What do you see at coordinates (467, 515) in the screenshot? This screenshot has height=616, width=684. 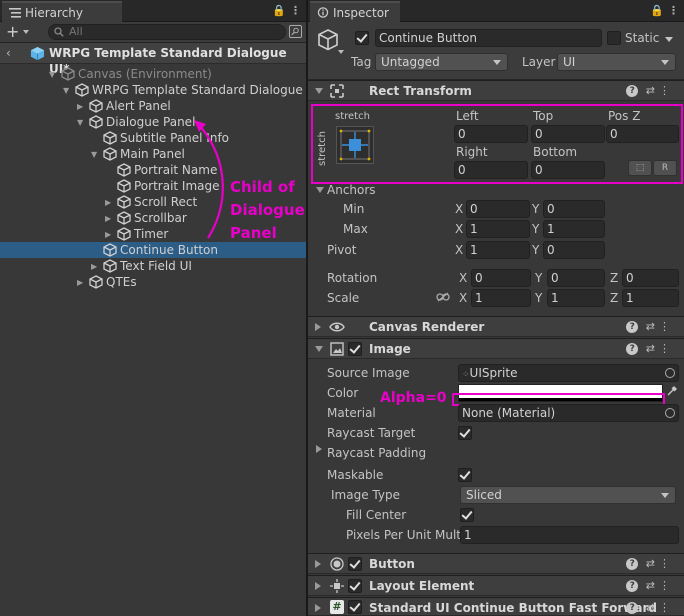 I see `fill-center-checkbox` at bounding box center [467, 515].